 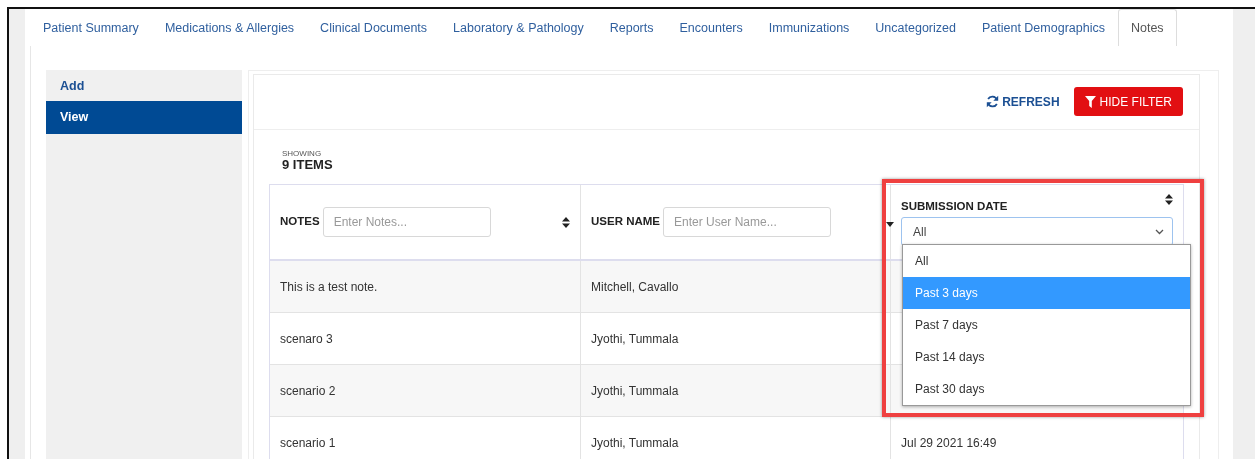 I want to click on column-header: USER NAME, so click(x=625, y=222).